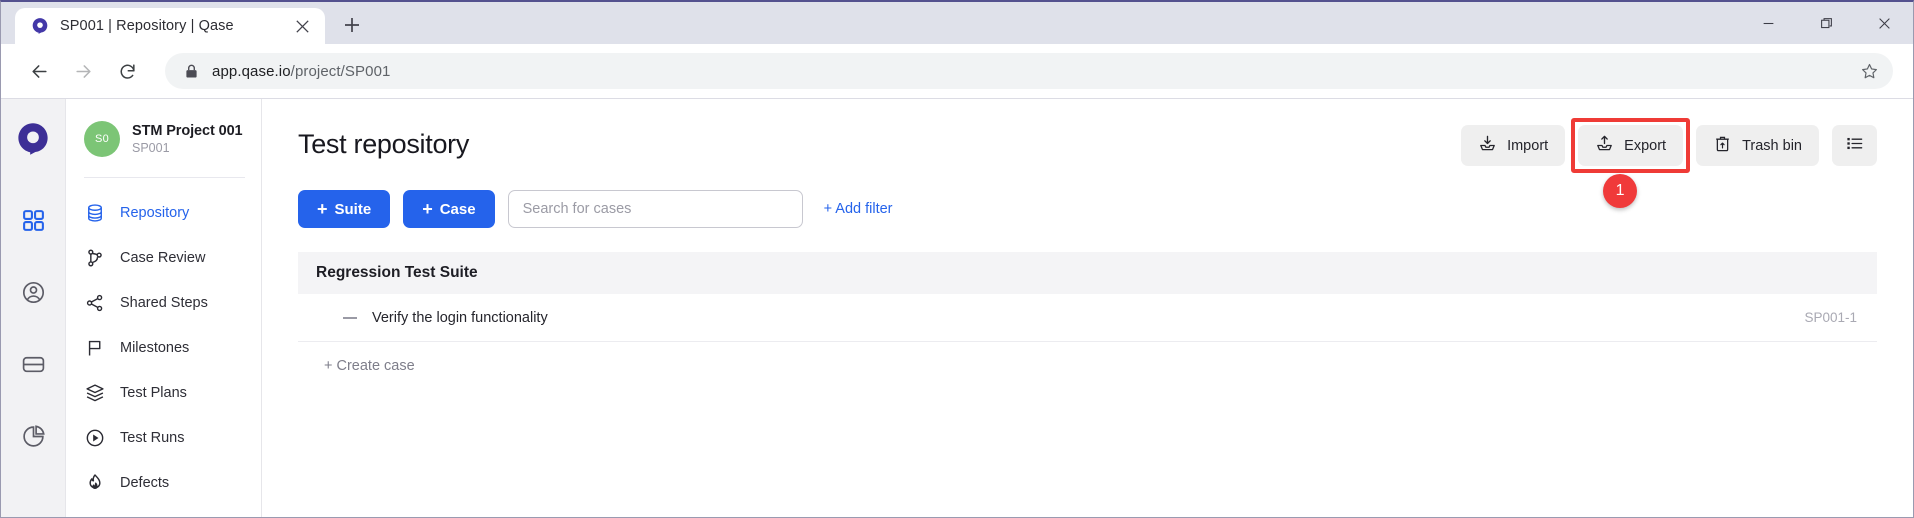  Describe the element at coordinates (353, 209) in the screenshot. I see `add-suite-label: Suite` at that location.